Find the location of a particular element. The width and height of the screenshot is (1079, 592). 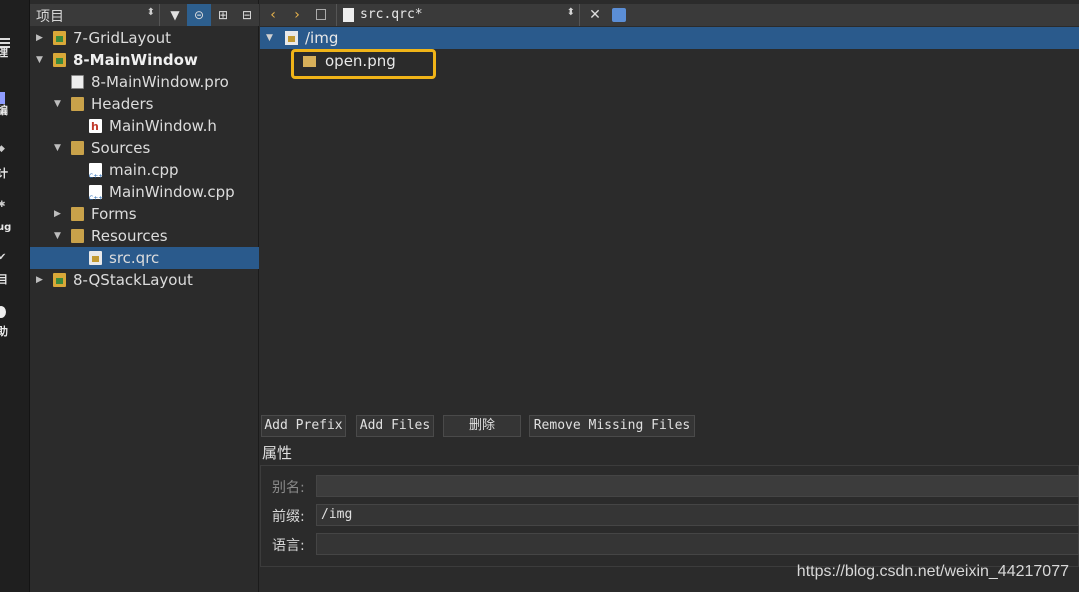

editor-toolbar: ‹ › src.qrc* ⬍ ✕ is located at coordinates (669, 15).